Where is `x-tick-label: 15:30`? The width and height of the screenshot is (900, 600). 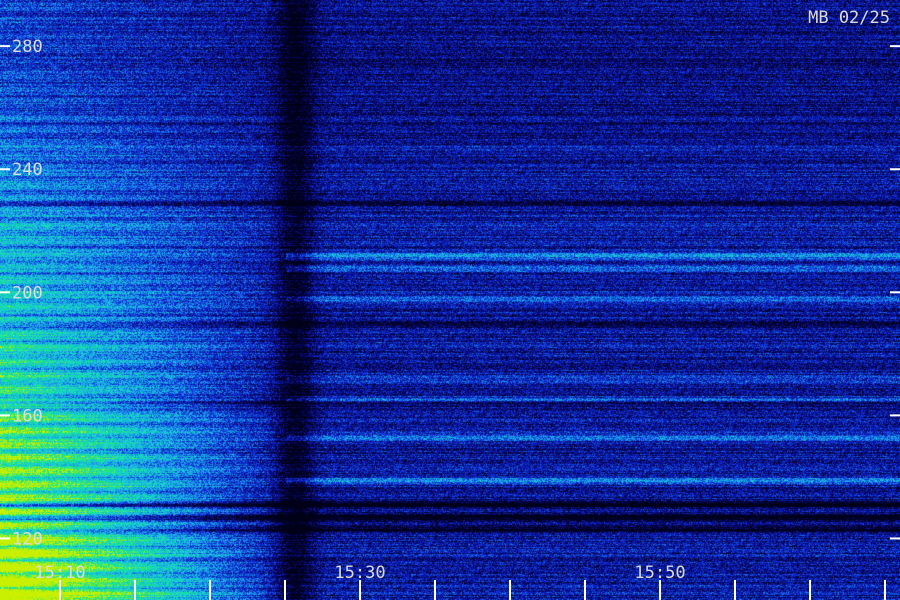
x-tick-label: 15:30 is located at coordinates (359, 573).